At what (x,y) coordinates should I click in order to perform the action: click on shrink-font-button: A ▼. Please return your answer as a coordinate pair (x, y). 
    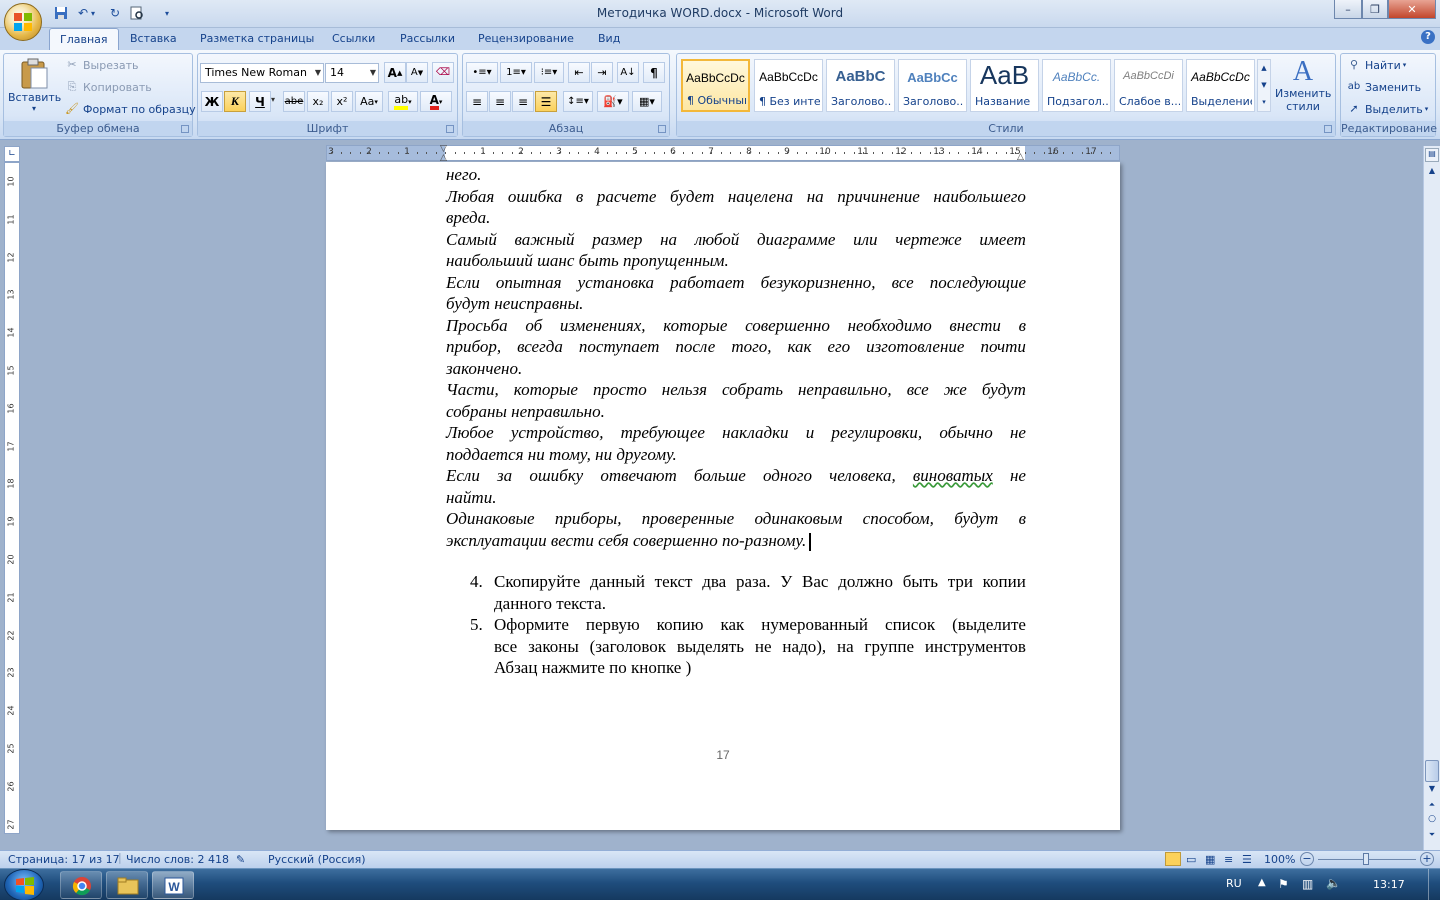
    Looking at the image, I should click on (417, 72).